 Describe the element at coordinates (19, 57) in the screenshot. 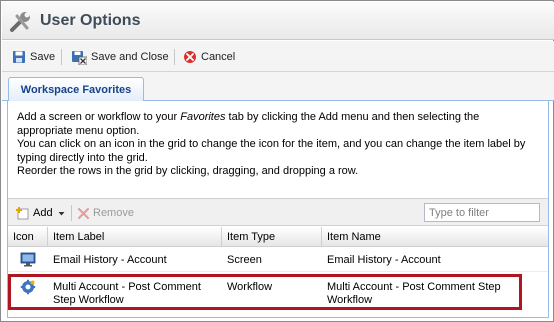

I see `floppy-disk-icon` at that location.